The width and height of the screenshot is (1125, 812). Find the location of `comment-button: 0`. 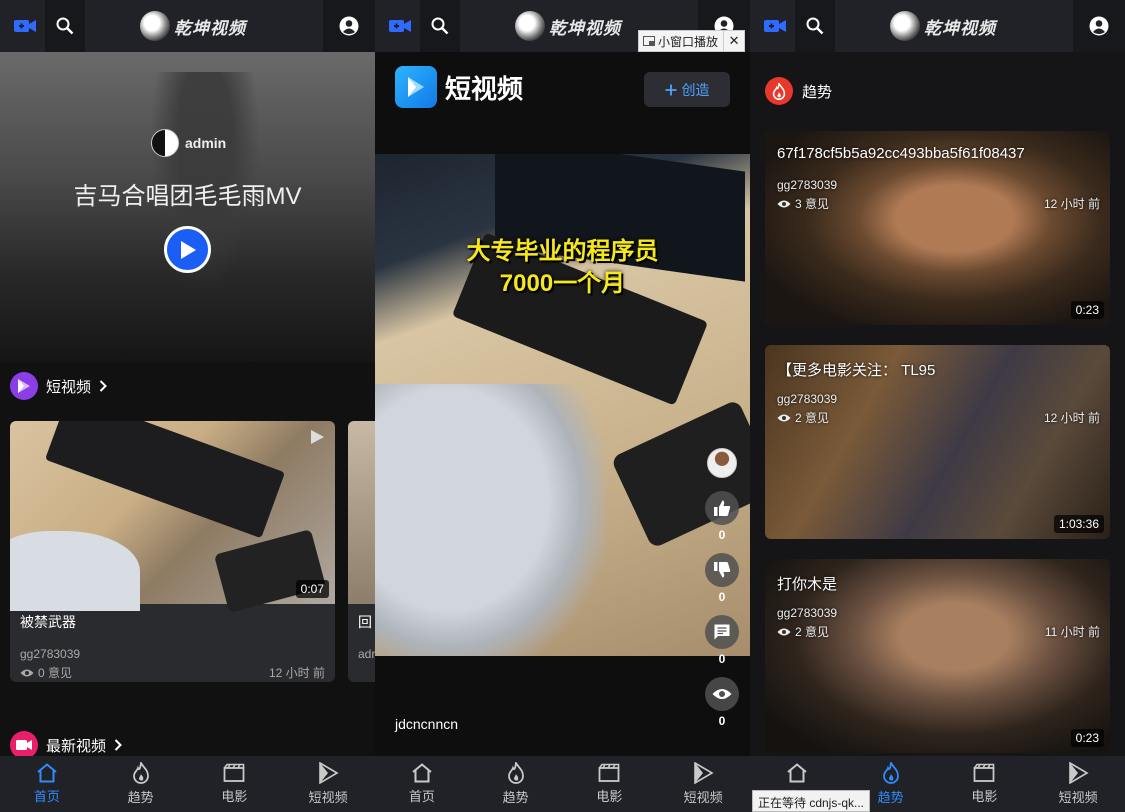

comment-button: 0 is located at coordinates (722, 640).